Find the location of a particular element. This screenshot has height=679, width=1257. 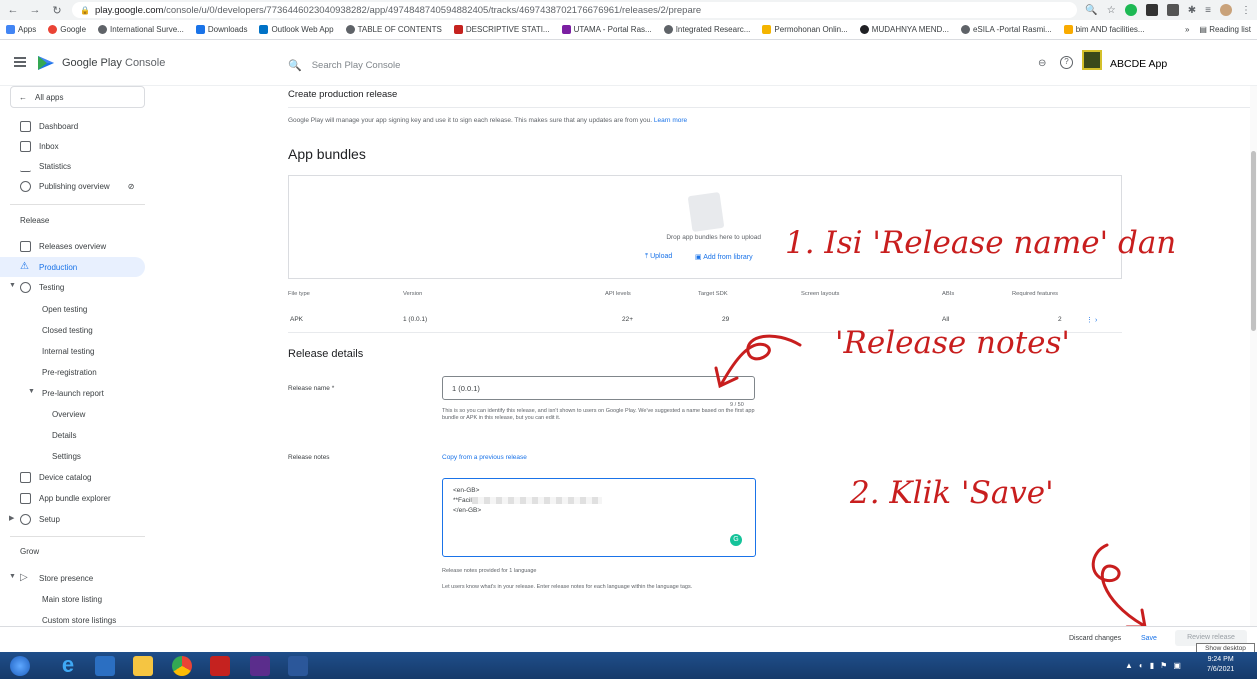

sidebar-item-app-bundle-explorer: App bundle explorer is located at coordinates (72, 498).